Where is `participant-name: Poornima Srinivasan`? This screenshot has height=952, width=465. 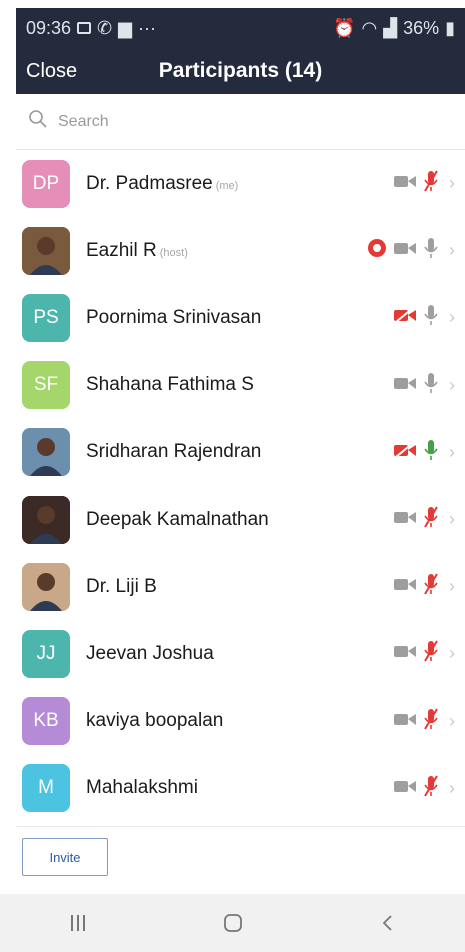
participant-name: Poornima Srinivasan is located at coordinates (174, 317).